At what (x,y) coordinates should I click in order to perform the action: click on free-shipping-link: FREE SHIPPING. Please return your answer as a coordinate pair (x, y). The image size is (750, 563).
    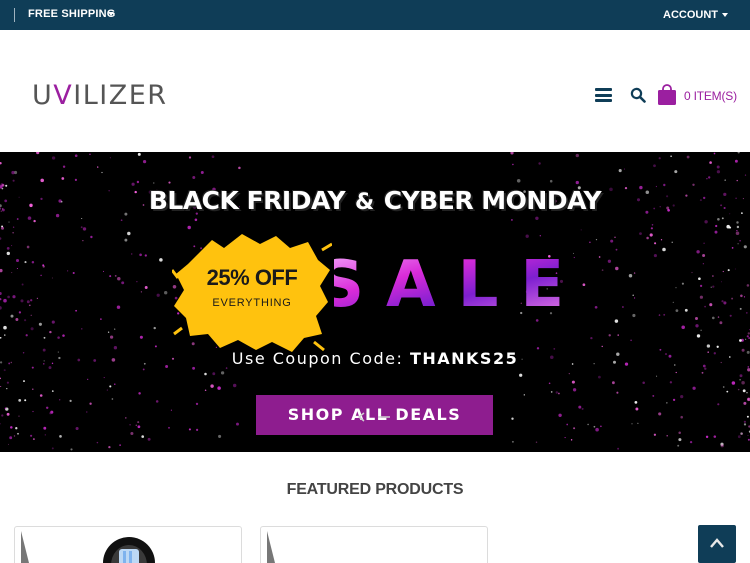
    Looking at the image, I should click on (72, 14).